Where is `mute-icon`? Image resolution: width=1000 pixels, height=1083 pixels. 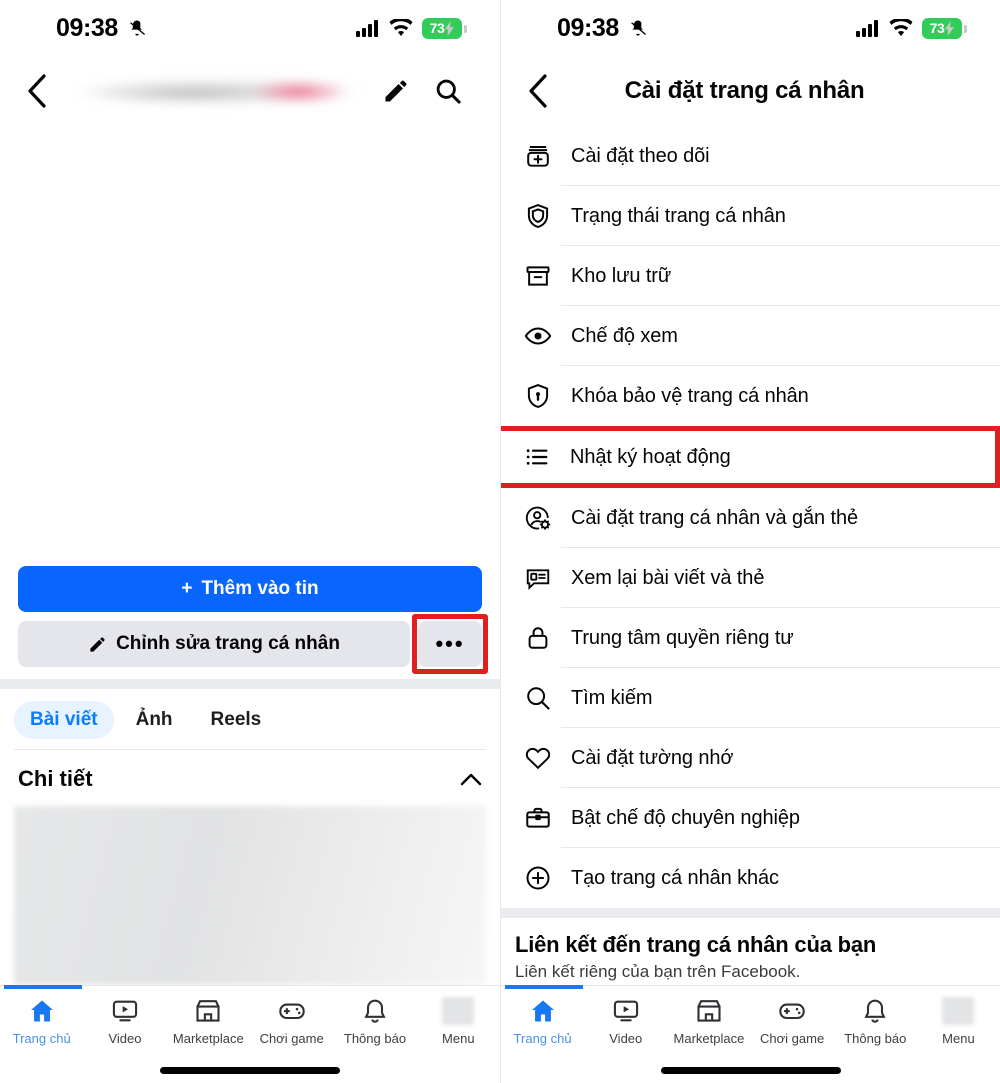 mute-icon is located at coordinates (137, 28).